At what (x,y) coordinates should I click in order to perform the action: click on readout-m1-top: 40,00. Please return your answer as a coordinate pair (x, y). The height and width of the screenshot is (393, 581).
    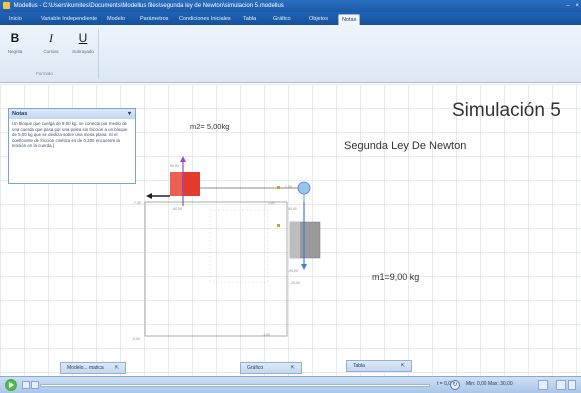
    Looking at the image, I should click on (292, 209).